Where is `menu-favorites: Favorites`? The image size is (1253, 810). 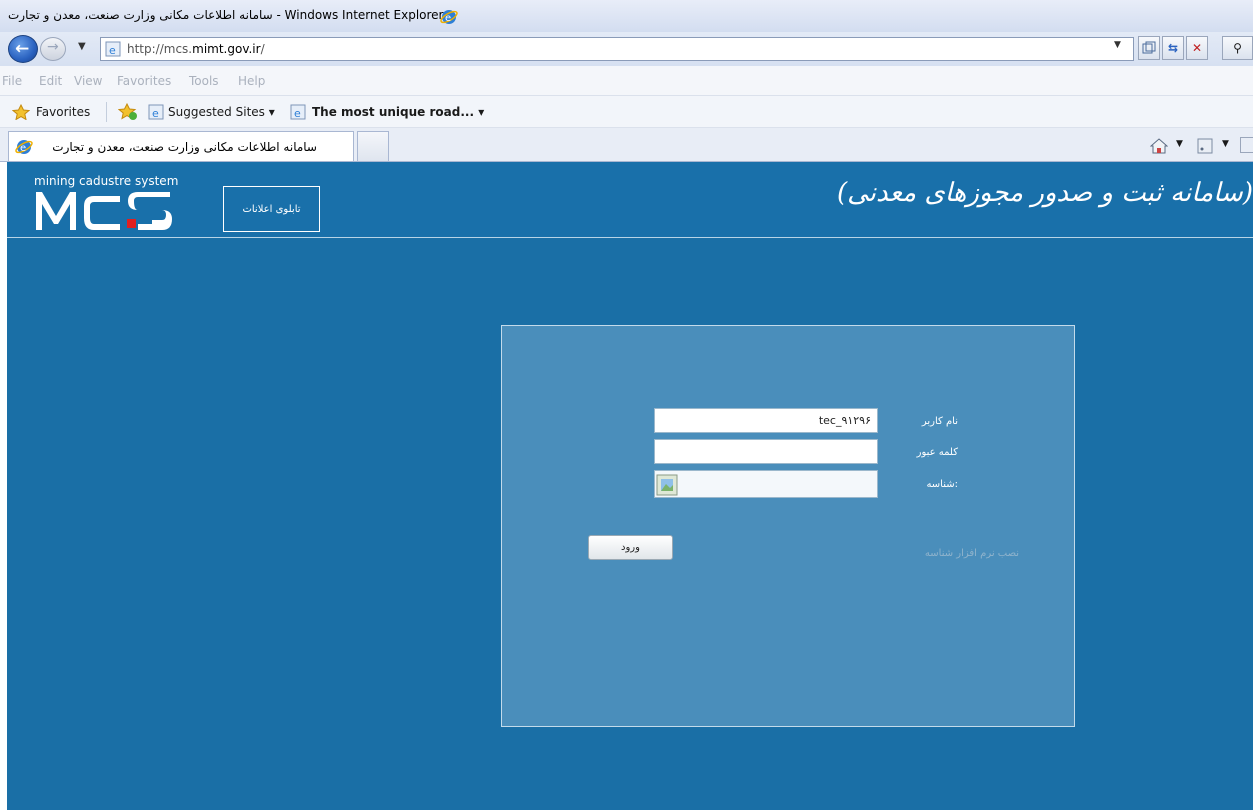
menu-favorites: Favorites is located at coordinates (144, 81).